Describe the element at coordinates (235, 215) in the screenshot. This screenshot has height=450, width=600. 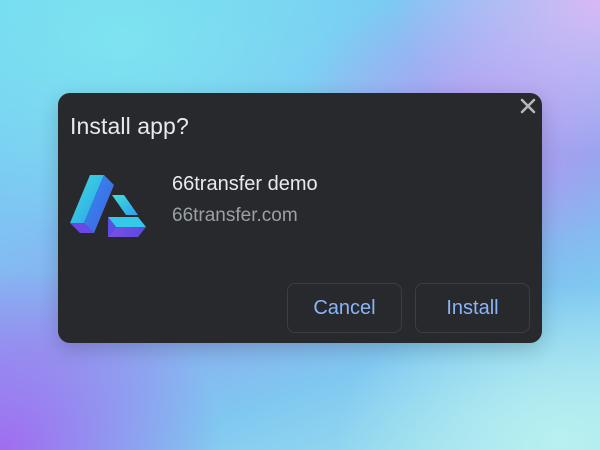
I see `app-origin: 66transfer.com` at that location.